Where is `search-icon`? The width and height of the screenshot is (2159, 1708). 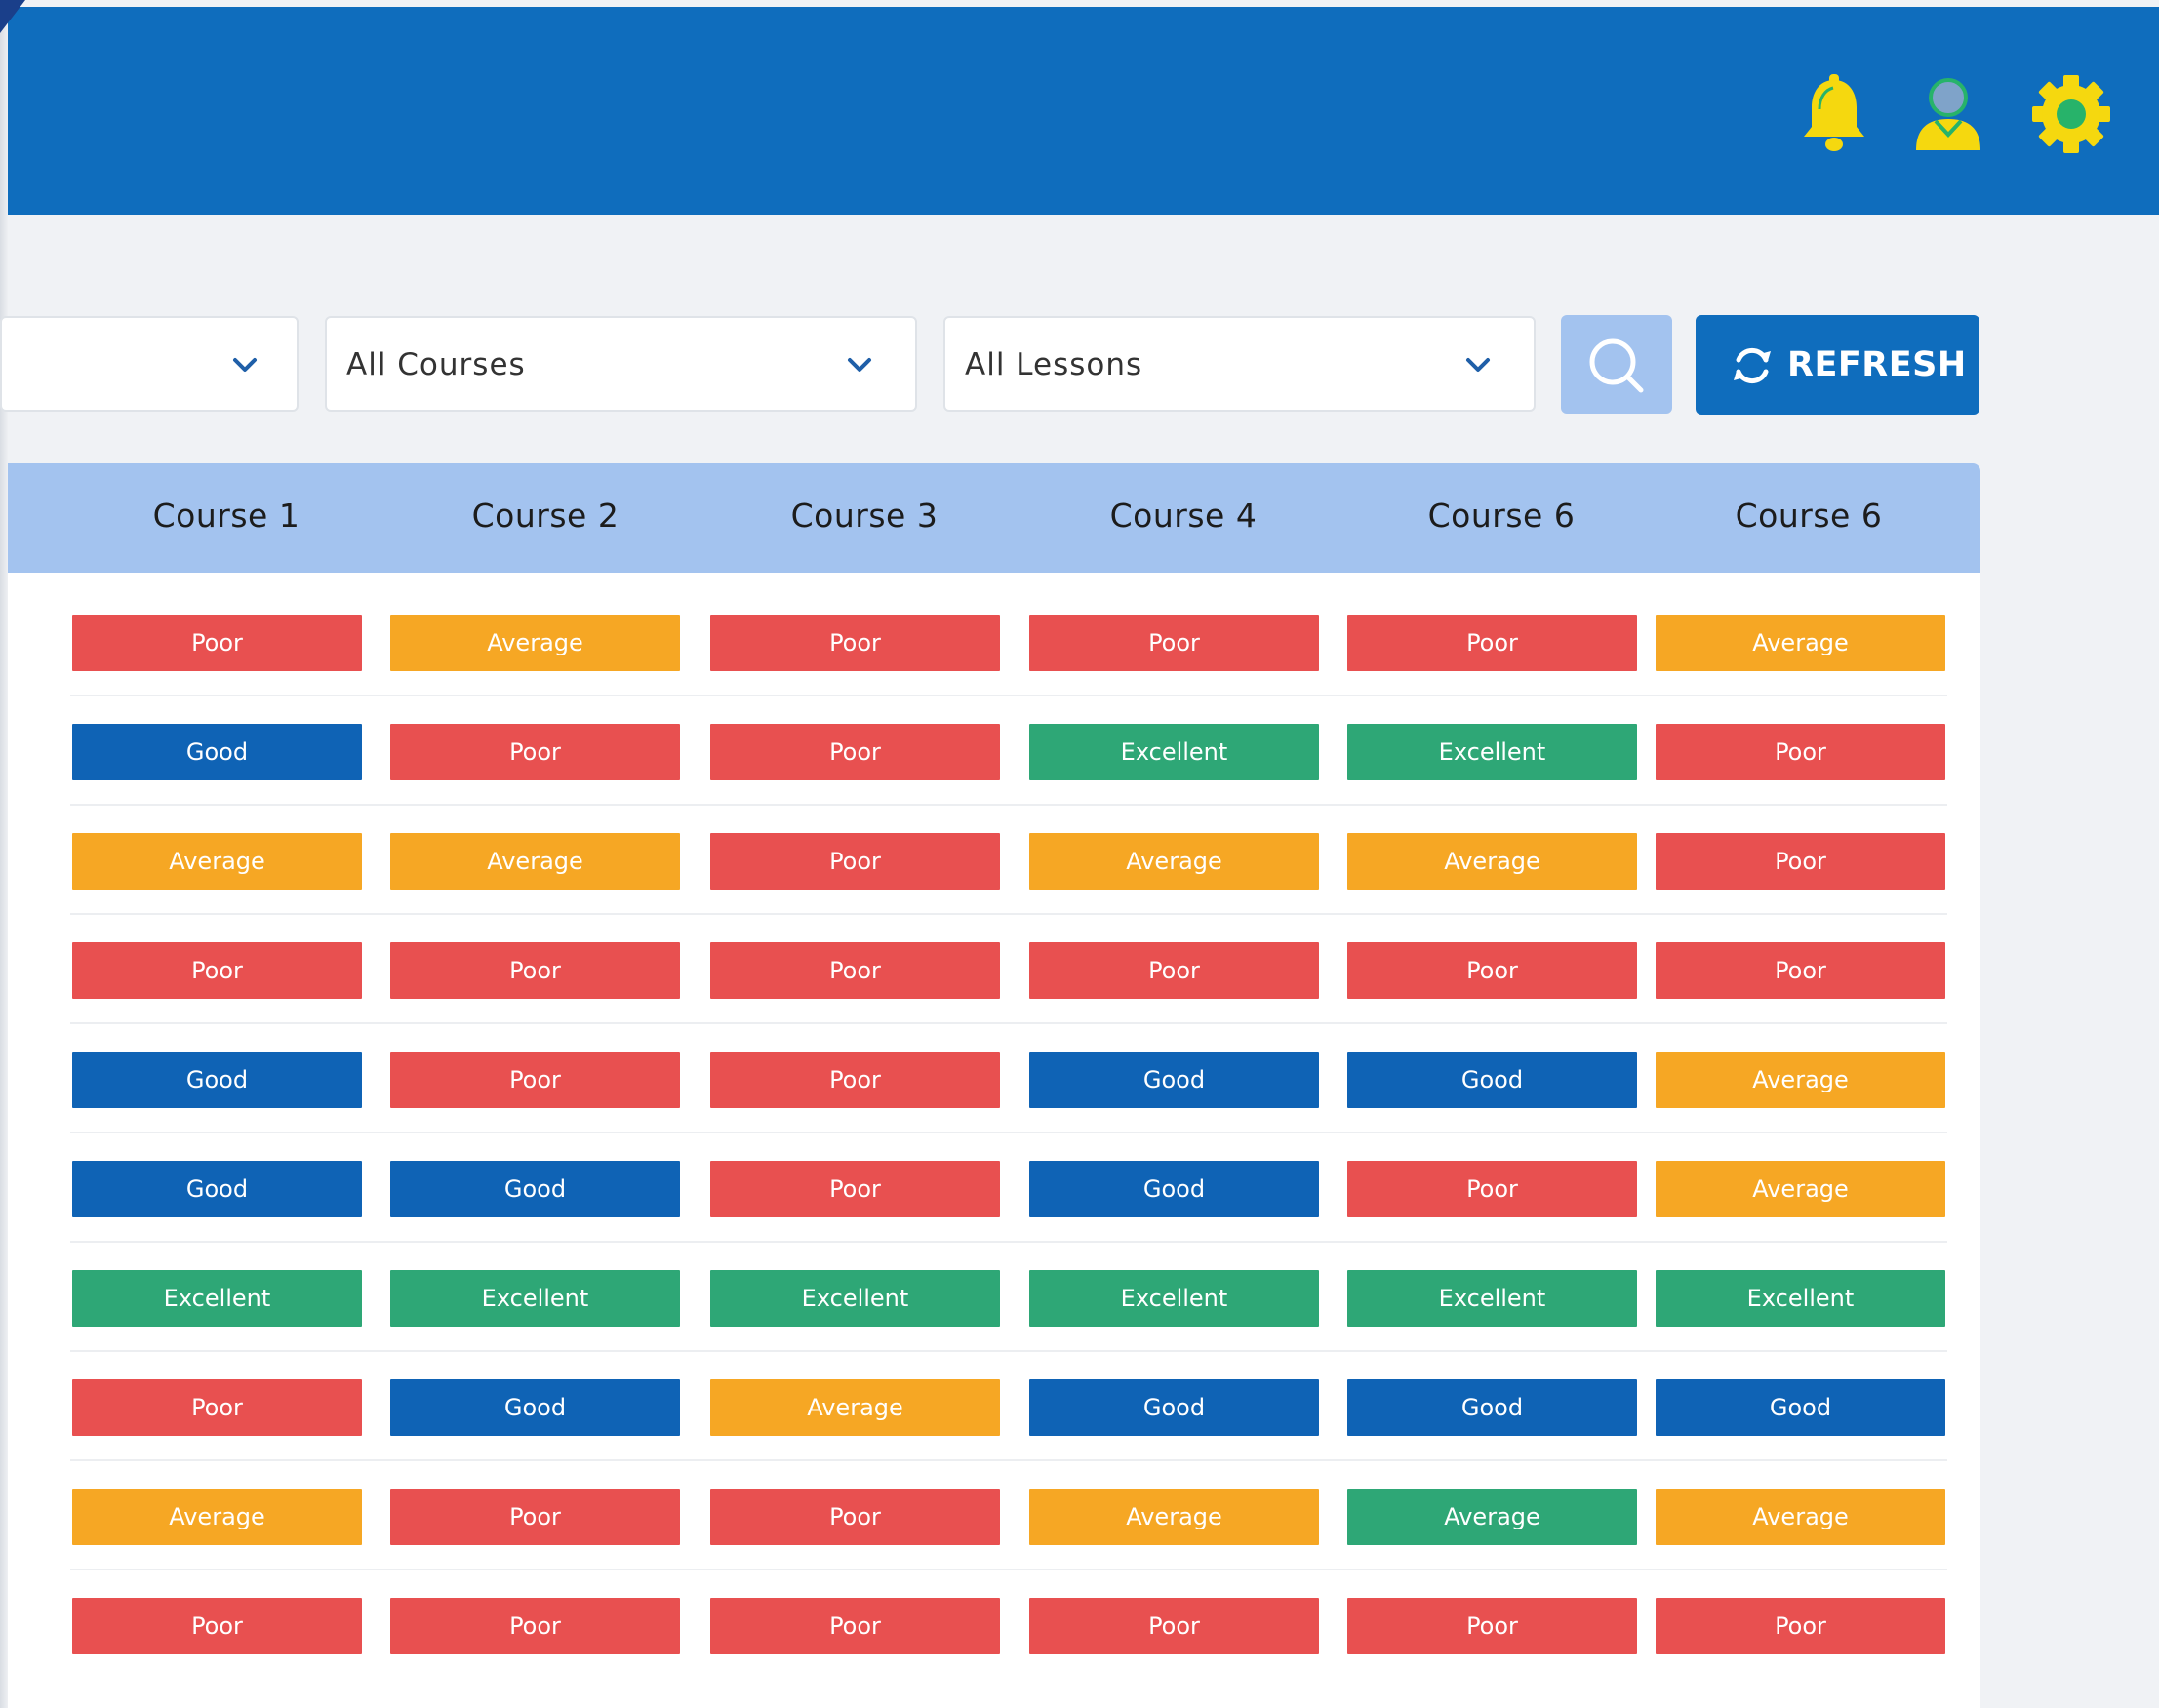
search-icon is located at coordinates (1616, 365).